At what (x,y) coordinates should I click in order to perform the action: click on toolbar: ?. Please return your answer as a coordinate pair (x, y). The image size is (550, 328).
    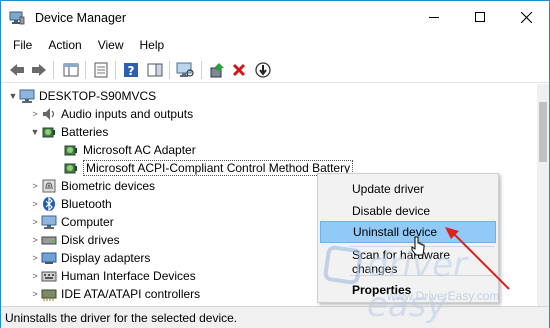
    Looking at the image, I should click on (275, 70).